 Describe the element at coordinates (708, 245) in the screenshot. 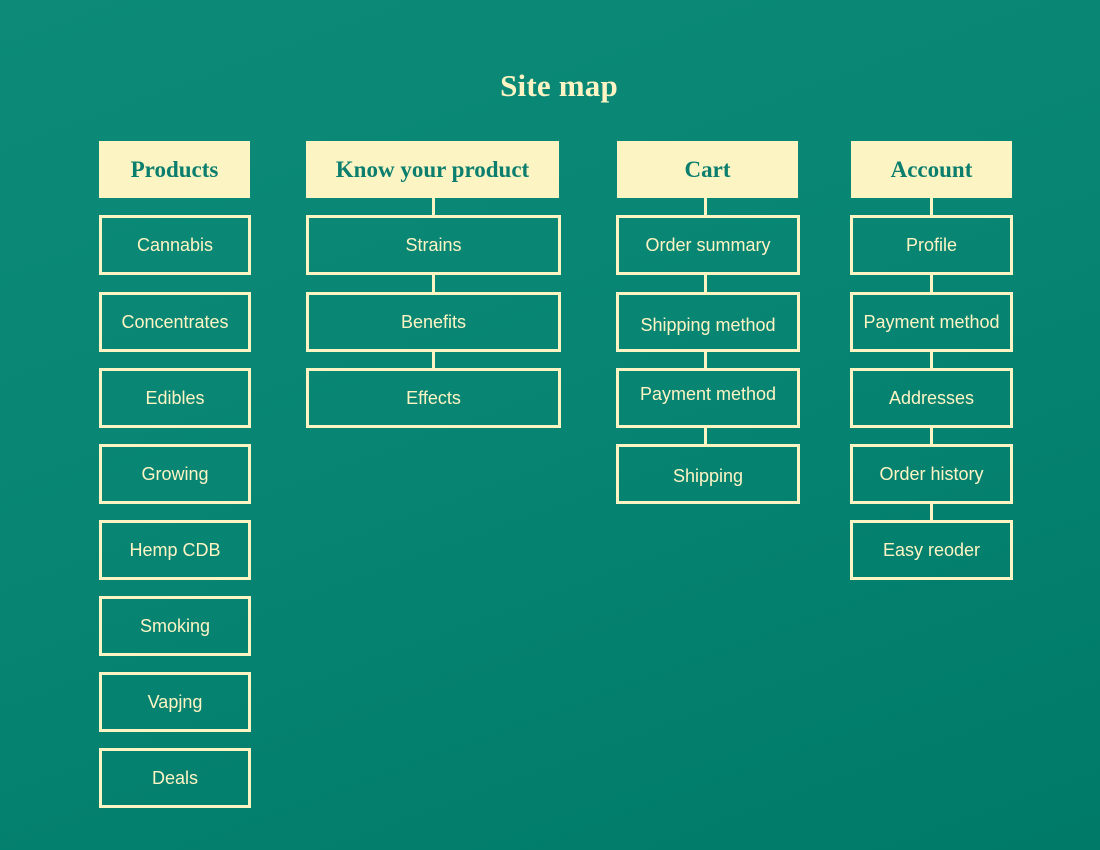

I see `node-order-summary: Order summary` at that location.